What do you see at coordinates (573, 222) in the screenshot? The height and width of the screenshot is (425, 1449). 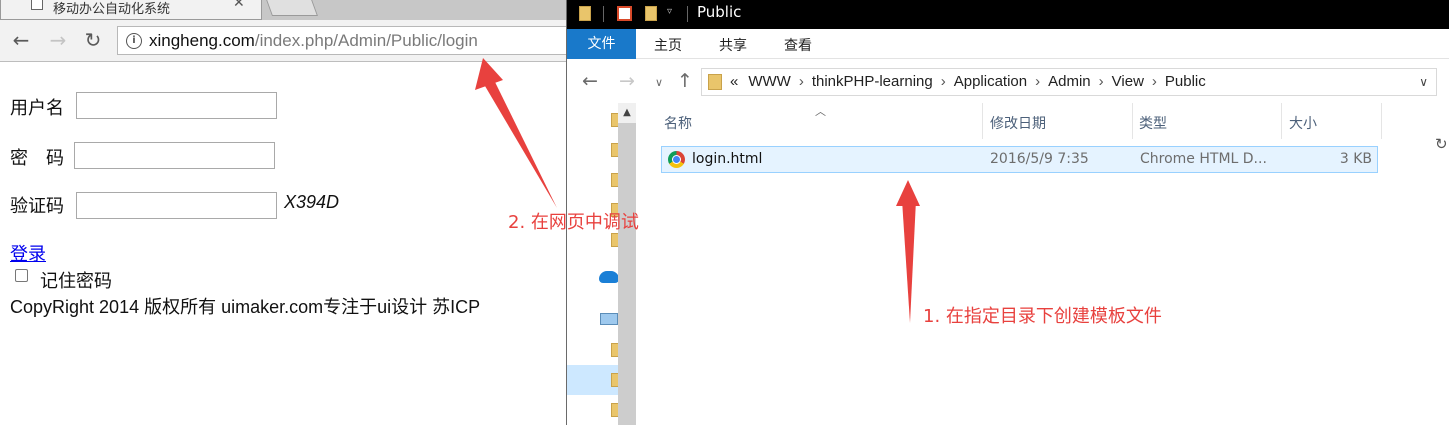 I see `annotation-step2: 2. 在网页中调试` at bounding box center [573, 222].